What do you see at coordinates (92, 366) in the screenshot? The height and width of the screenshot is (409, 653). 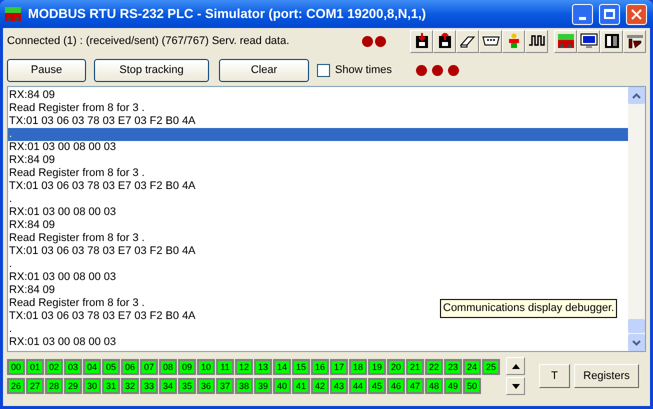 I see `station-cell: 04` at bounding box center [92, 366].